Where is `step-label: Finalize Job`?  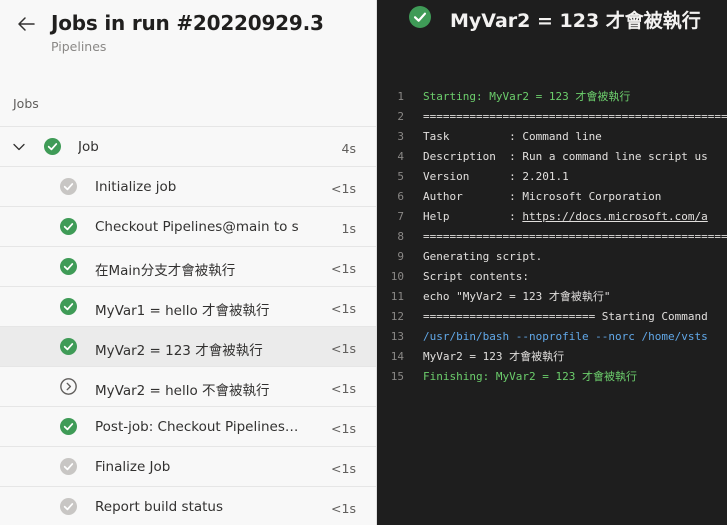 step-label: Finalize Job is located at coordinates (133, 467).